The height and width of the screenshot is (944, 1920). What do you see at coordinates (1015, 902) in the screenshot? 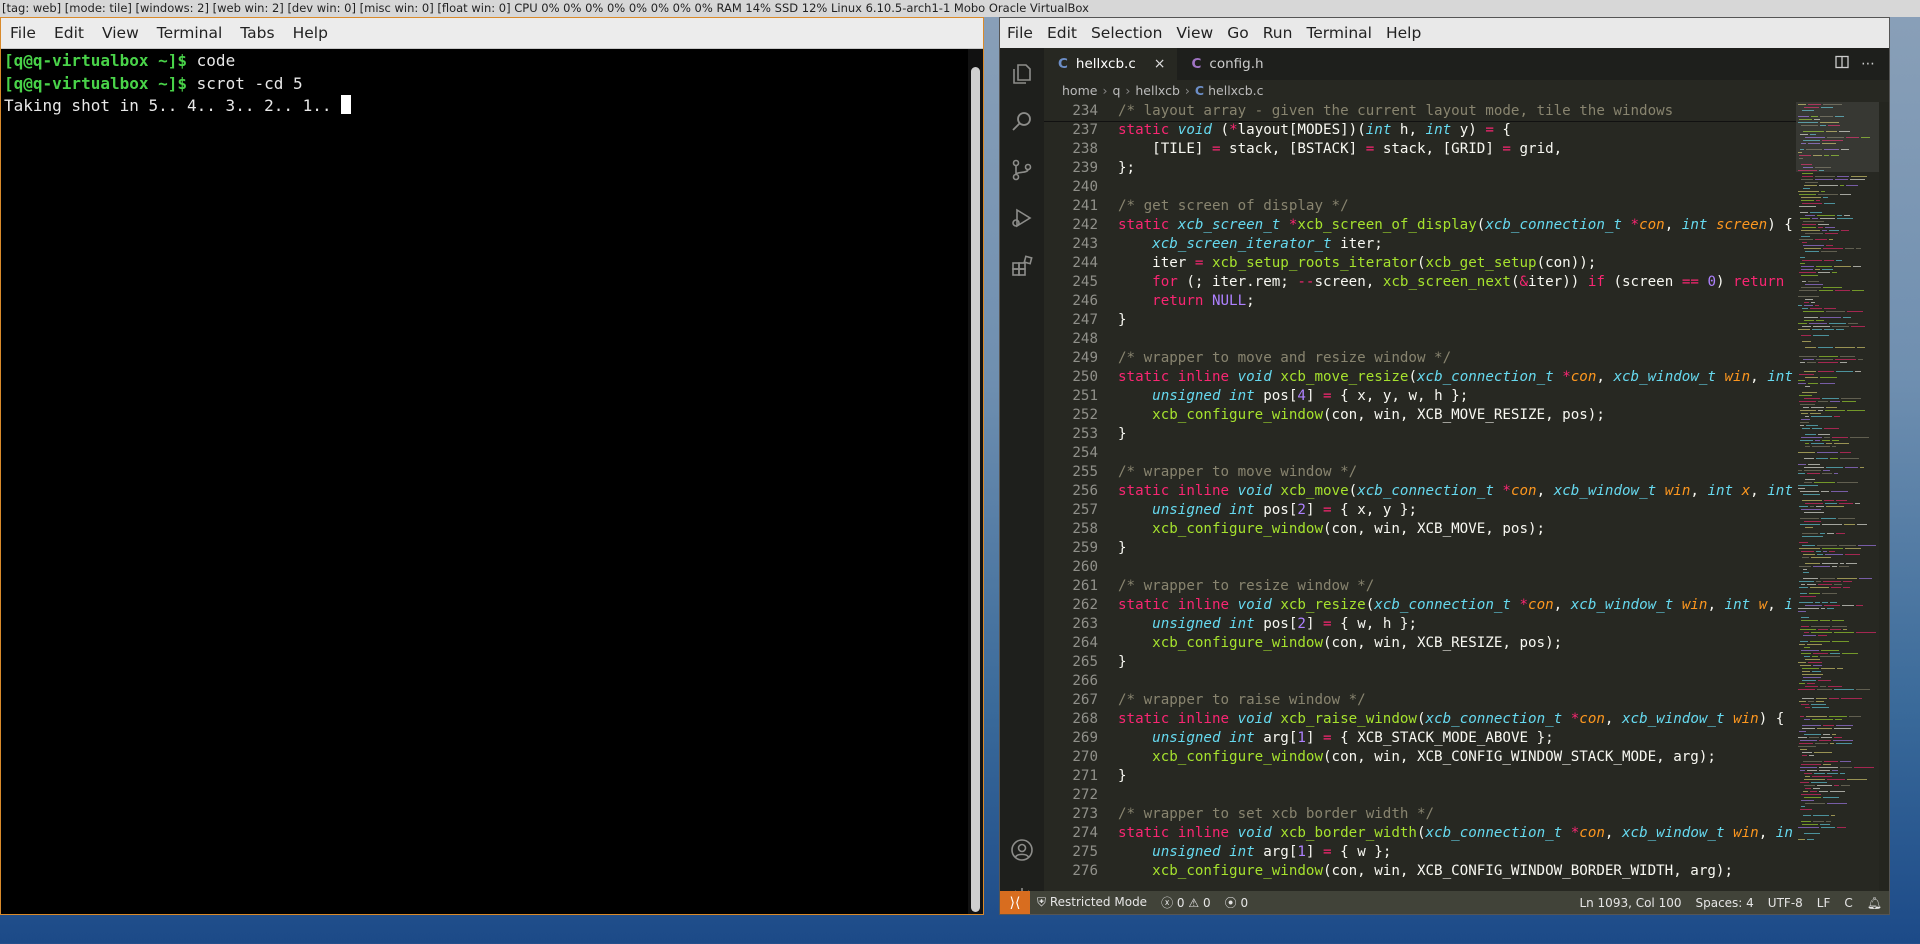
I see `remote-icon: ⟩⟨` at bounding box center [1015, 902].